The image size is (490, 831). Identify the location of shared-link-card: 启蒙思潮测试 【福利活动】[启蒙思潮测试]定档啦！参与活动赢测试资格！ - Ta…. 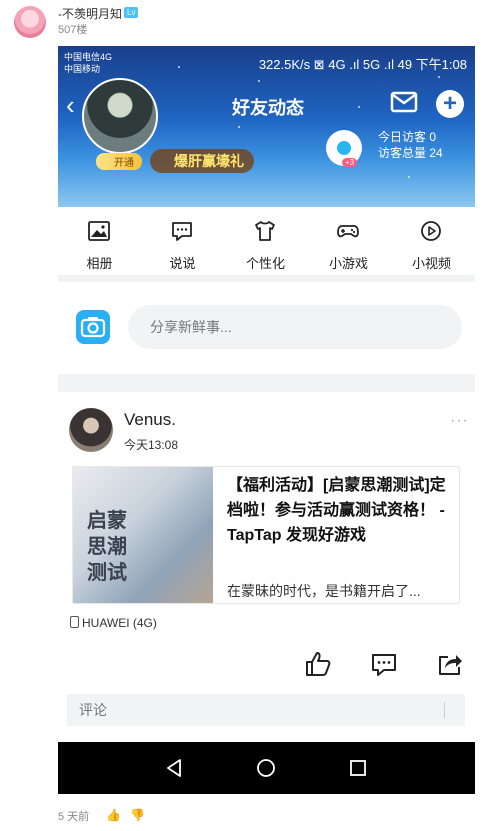
(266, 535).